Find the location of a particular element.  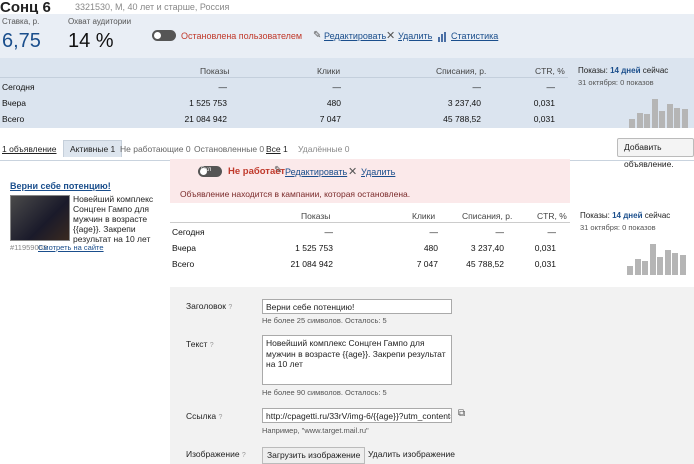

rate-label: Ставка, р. is located at coordinates (21, 21).